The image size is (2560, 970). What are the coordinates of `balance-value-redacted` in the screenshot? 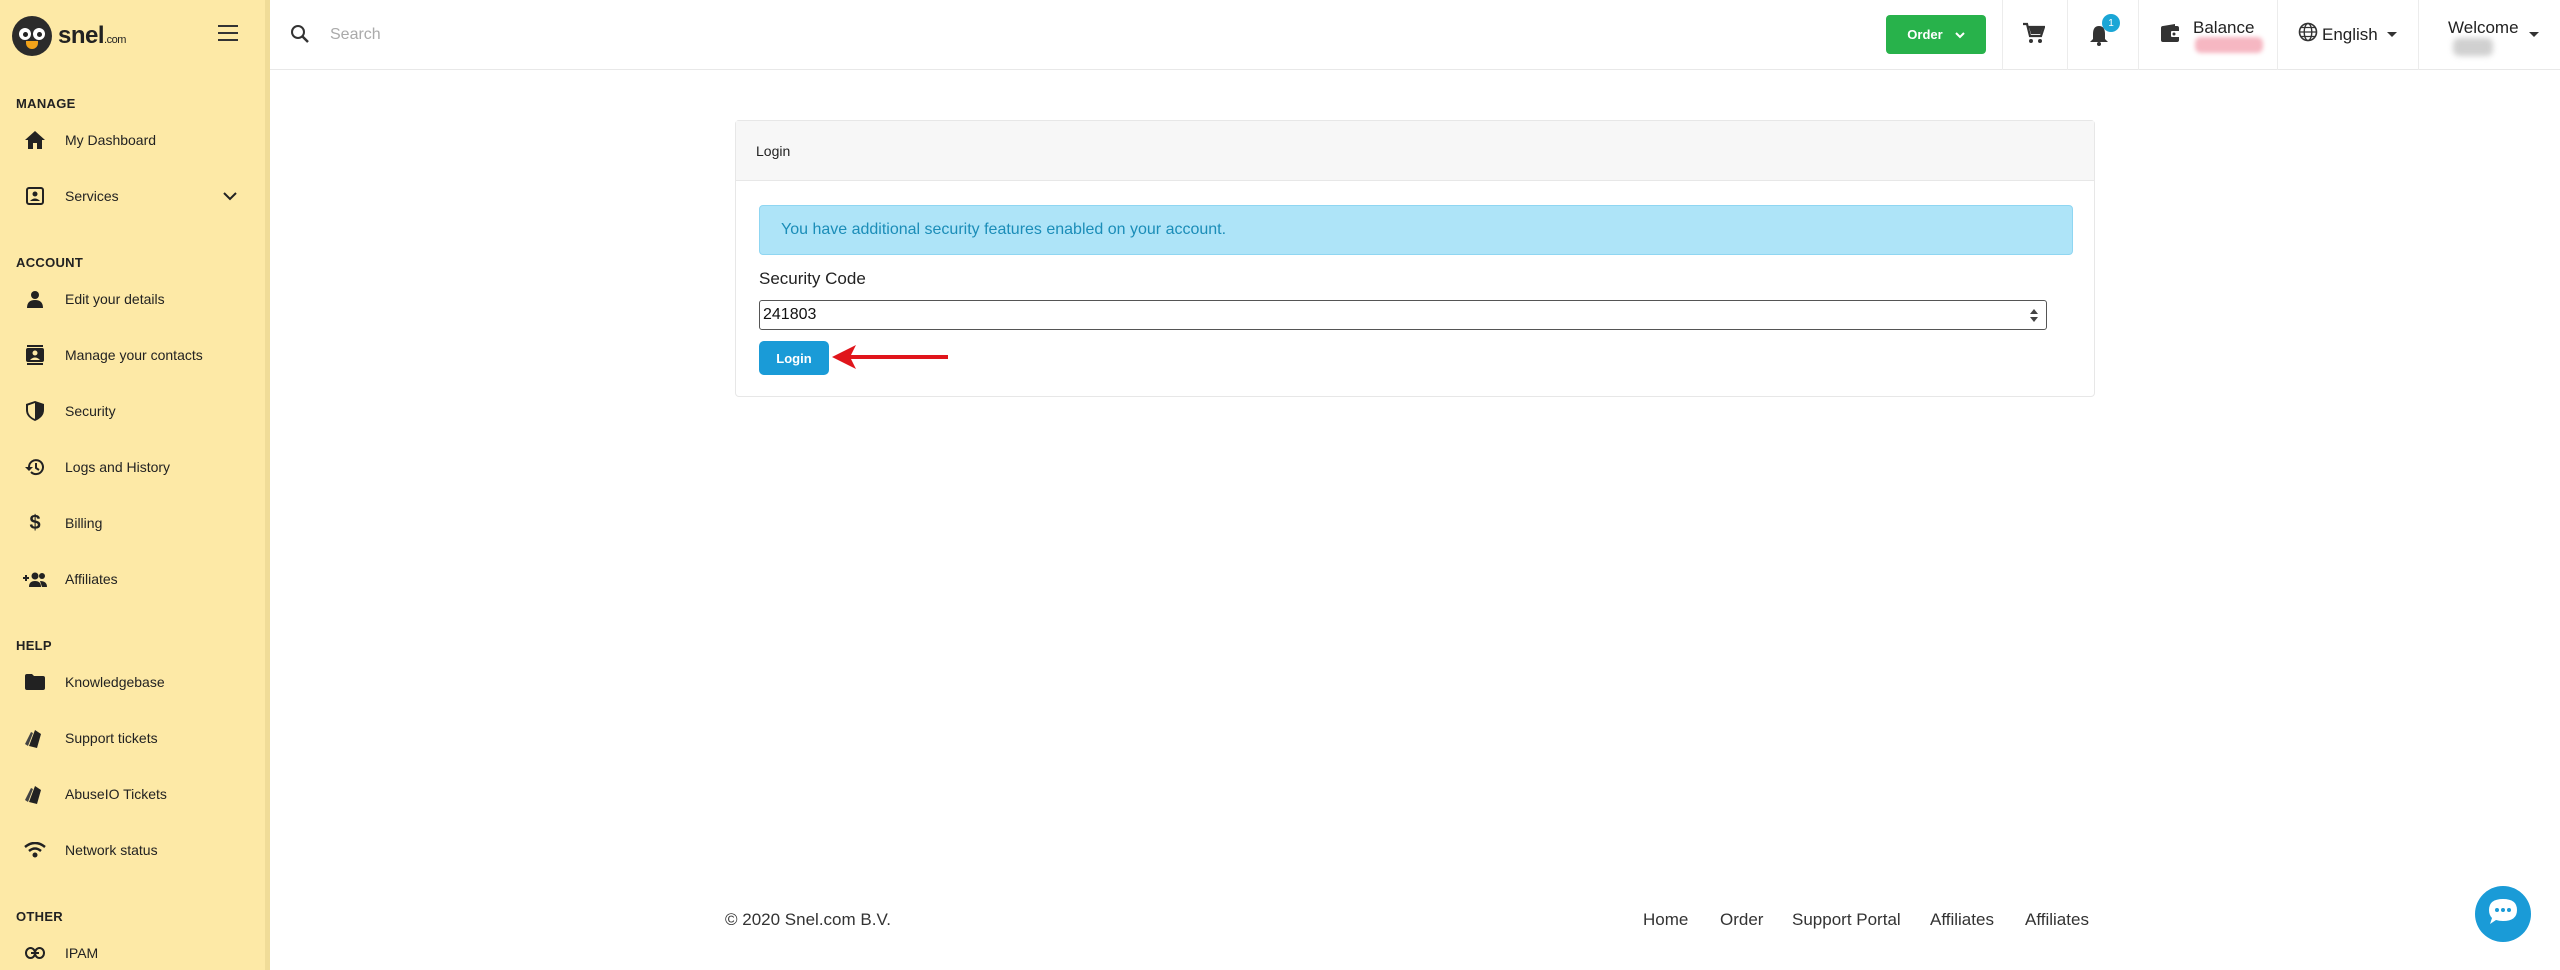 It's located at (2229, 45).